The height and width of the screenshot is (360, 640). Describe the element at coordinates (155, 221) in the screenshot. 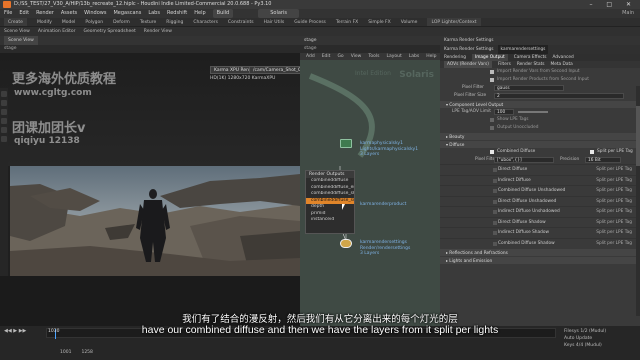

I see `render-image` at that location.